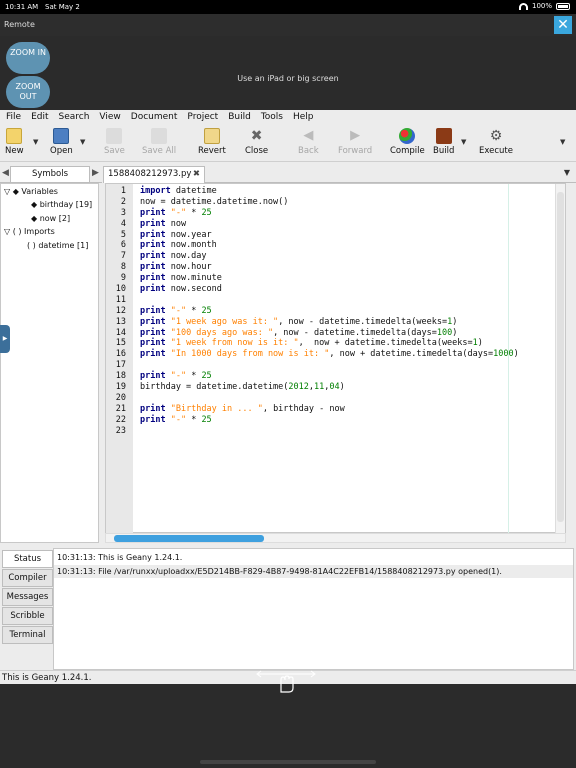 This screenshot has width=576, height=768. What do you see at coordinates (120, 408) in the screenshot?
I see `line-number: 21` at bounding box center [120, 408].